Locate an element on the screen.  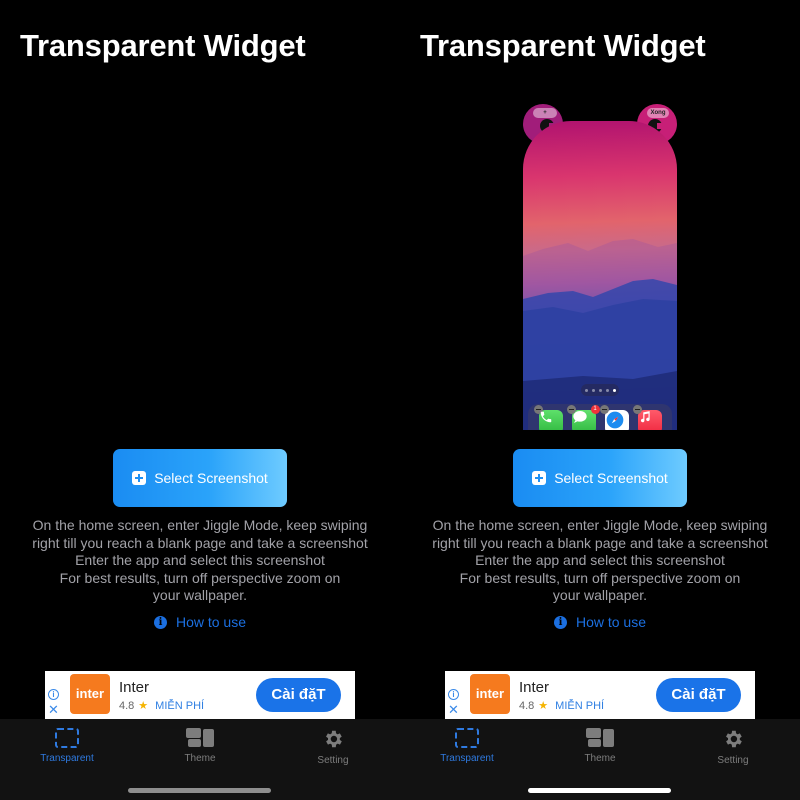
wallpaper-preview: 1 is located at coordinates (600, 275).